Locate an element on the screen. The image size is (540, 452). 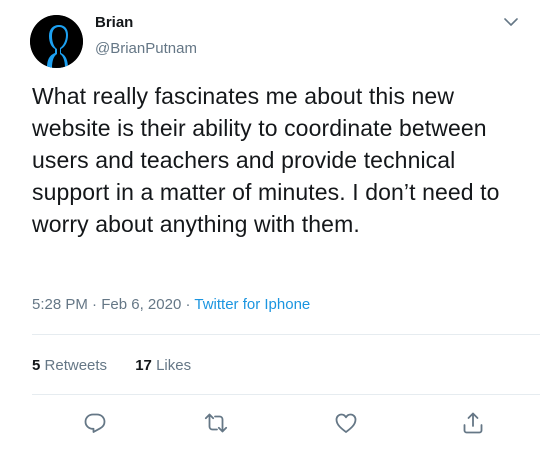
tweet-date: Feb 6, 2020 is located at coordinates (141, 304).